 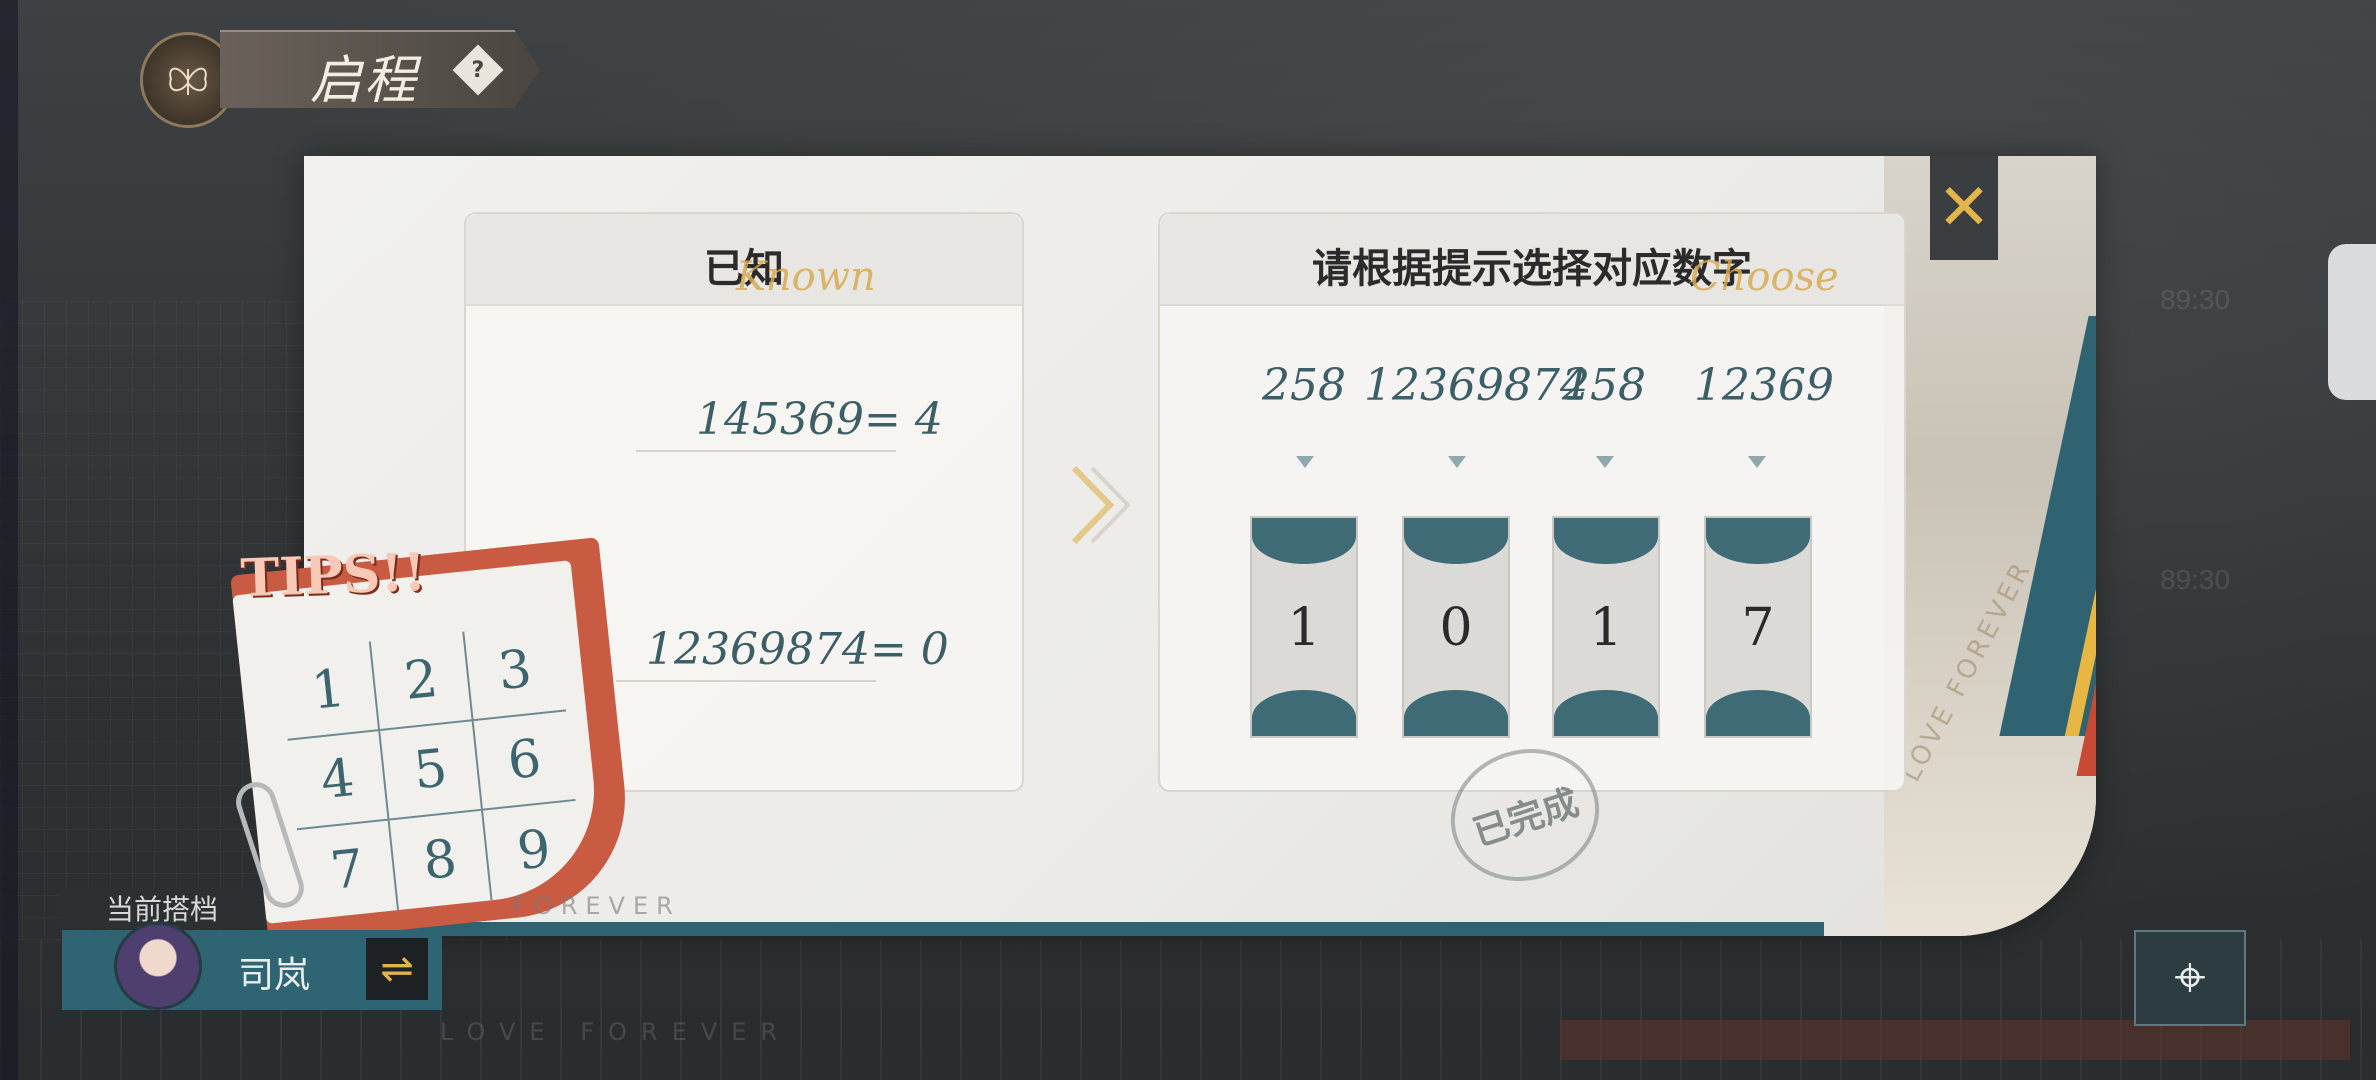 I want to click on known-equation: 12369874= 0, so click(x=797, y=649).